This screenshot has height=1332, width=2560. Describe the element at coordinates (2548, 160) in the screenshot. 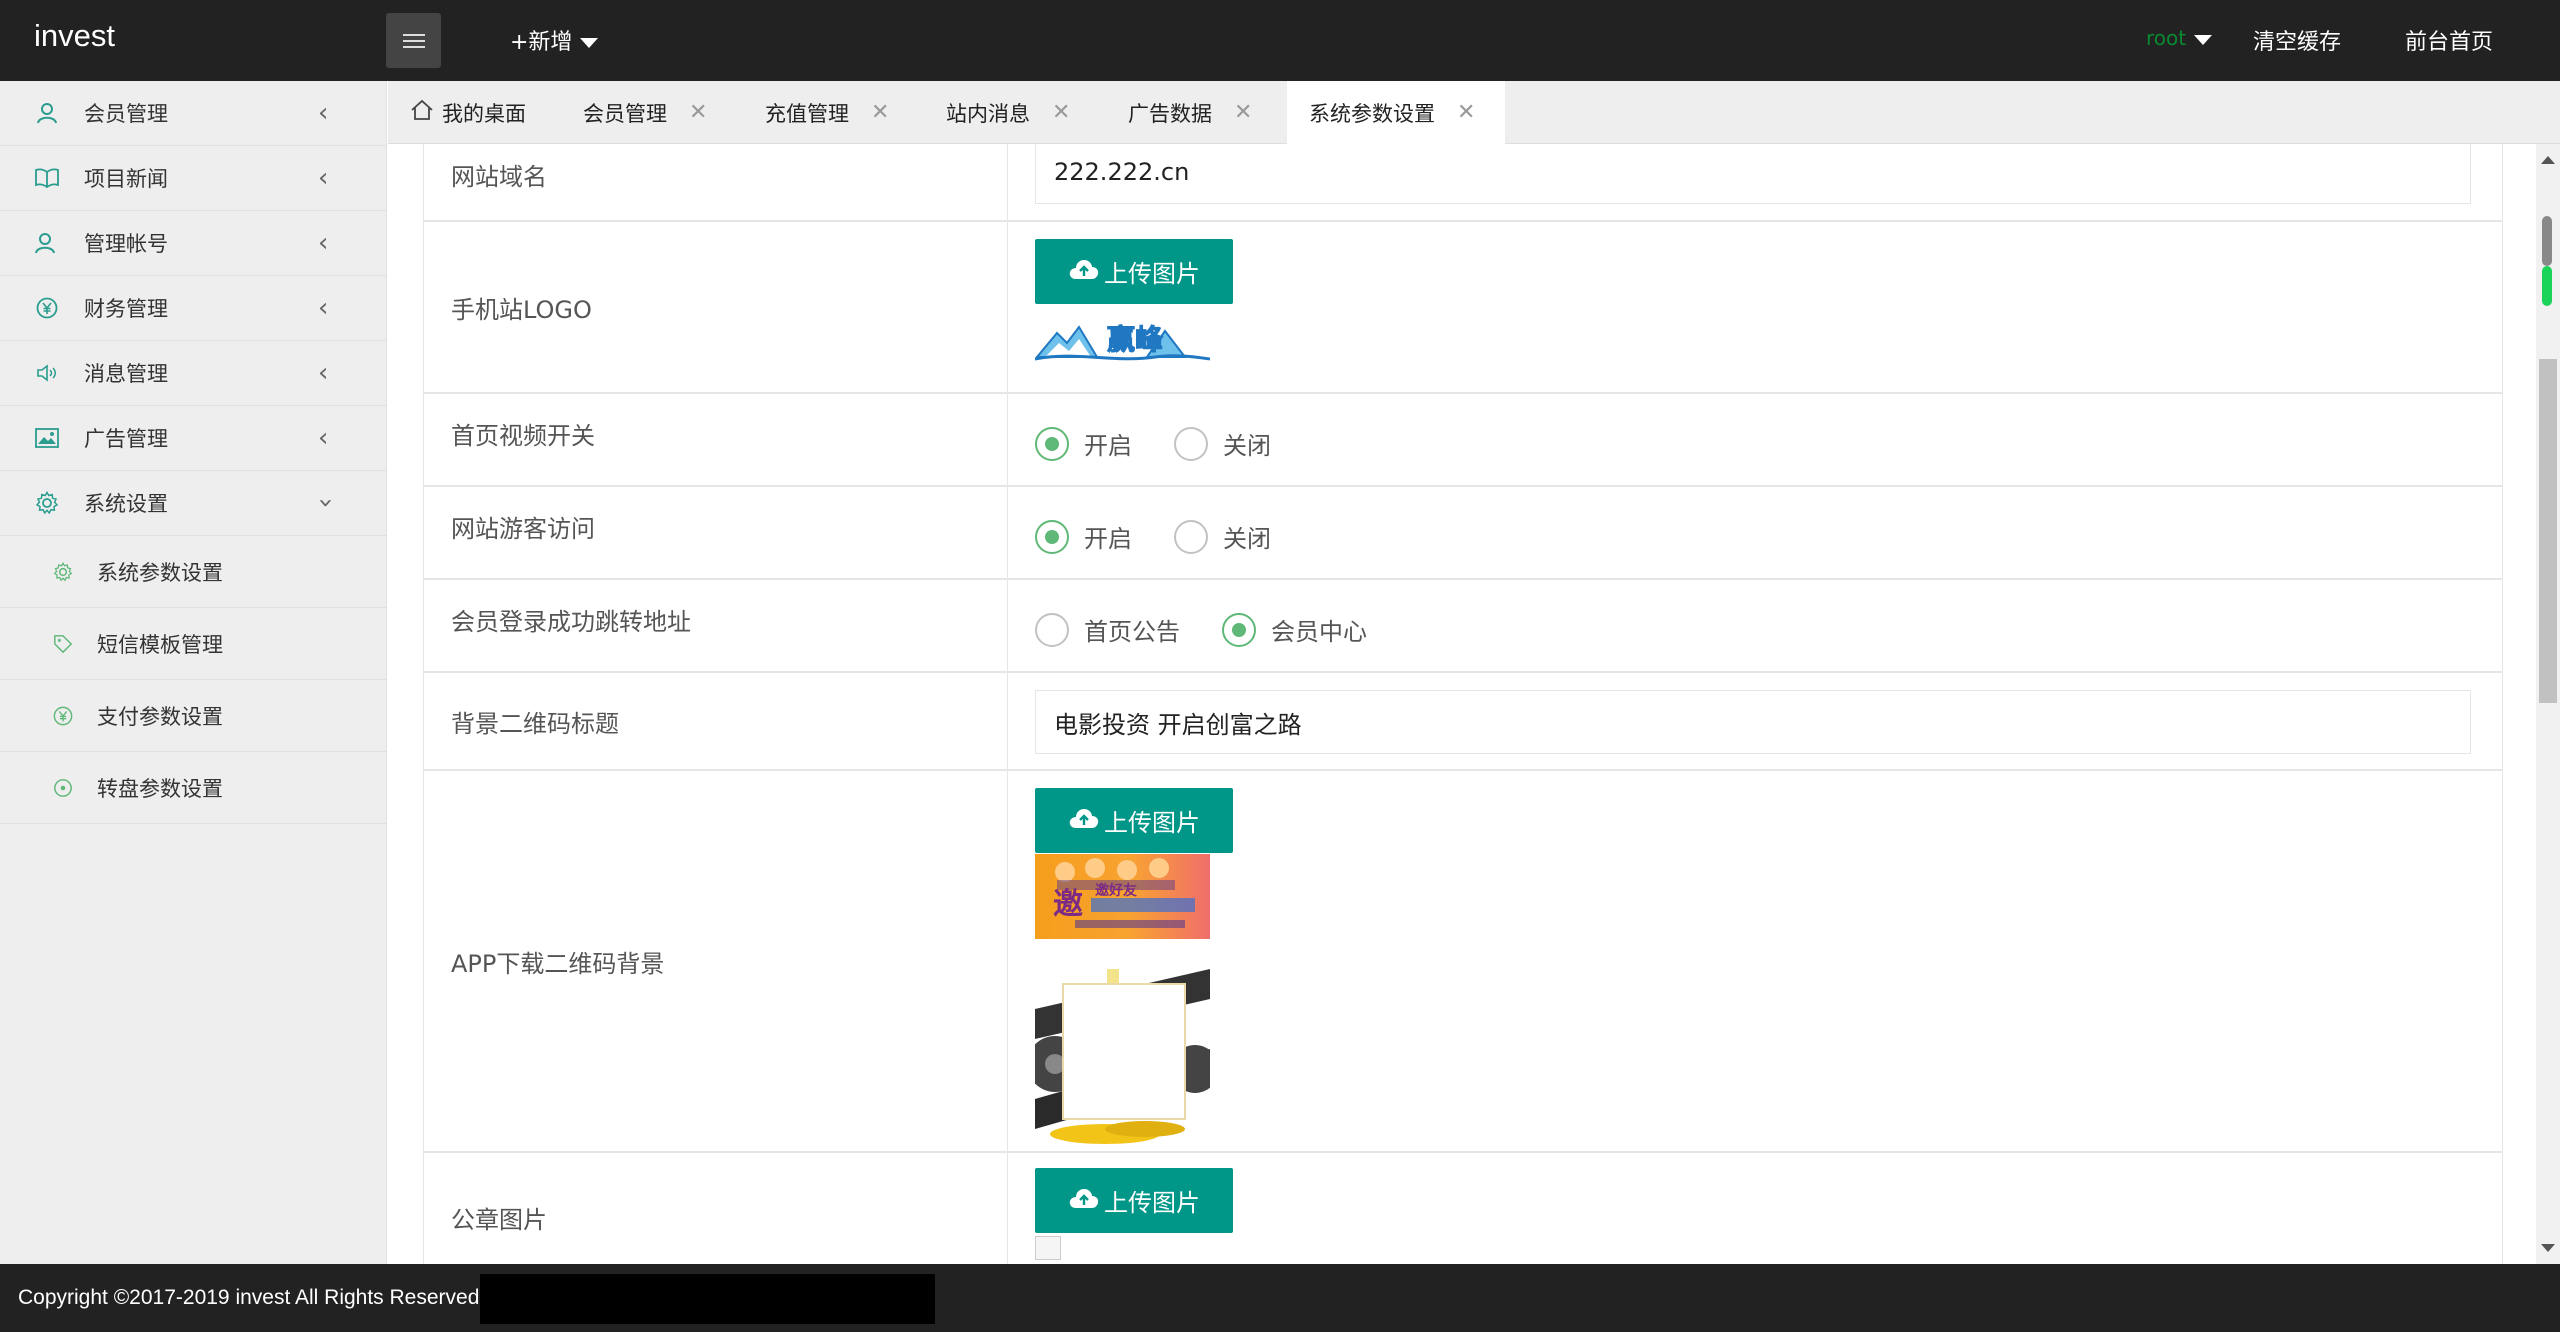

I see `scroll-up-icon` at that location.